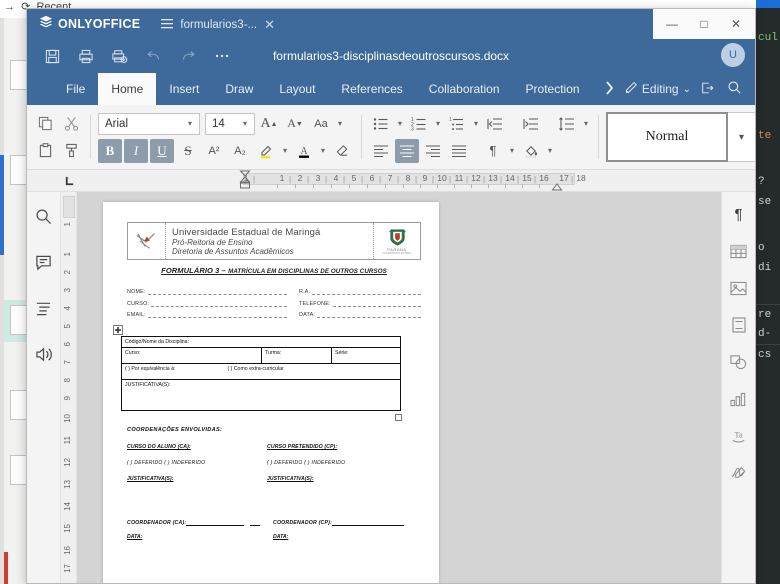 This screenshot has width=780, height=584. I want to click on bullet-list-icon, so click(381, 124).